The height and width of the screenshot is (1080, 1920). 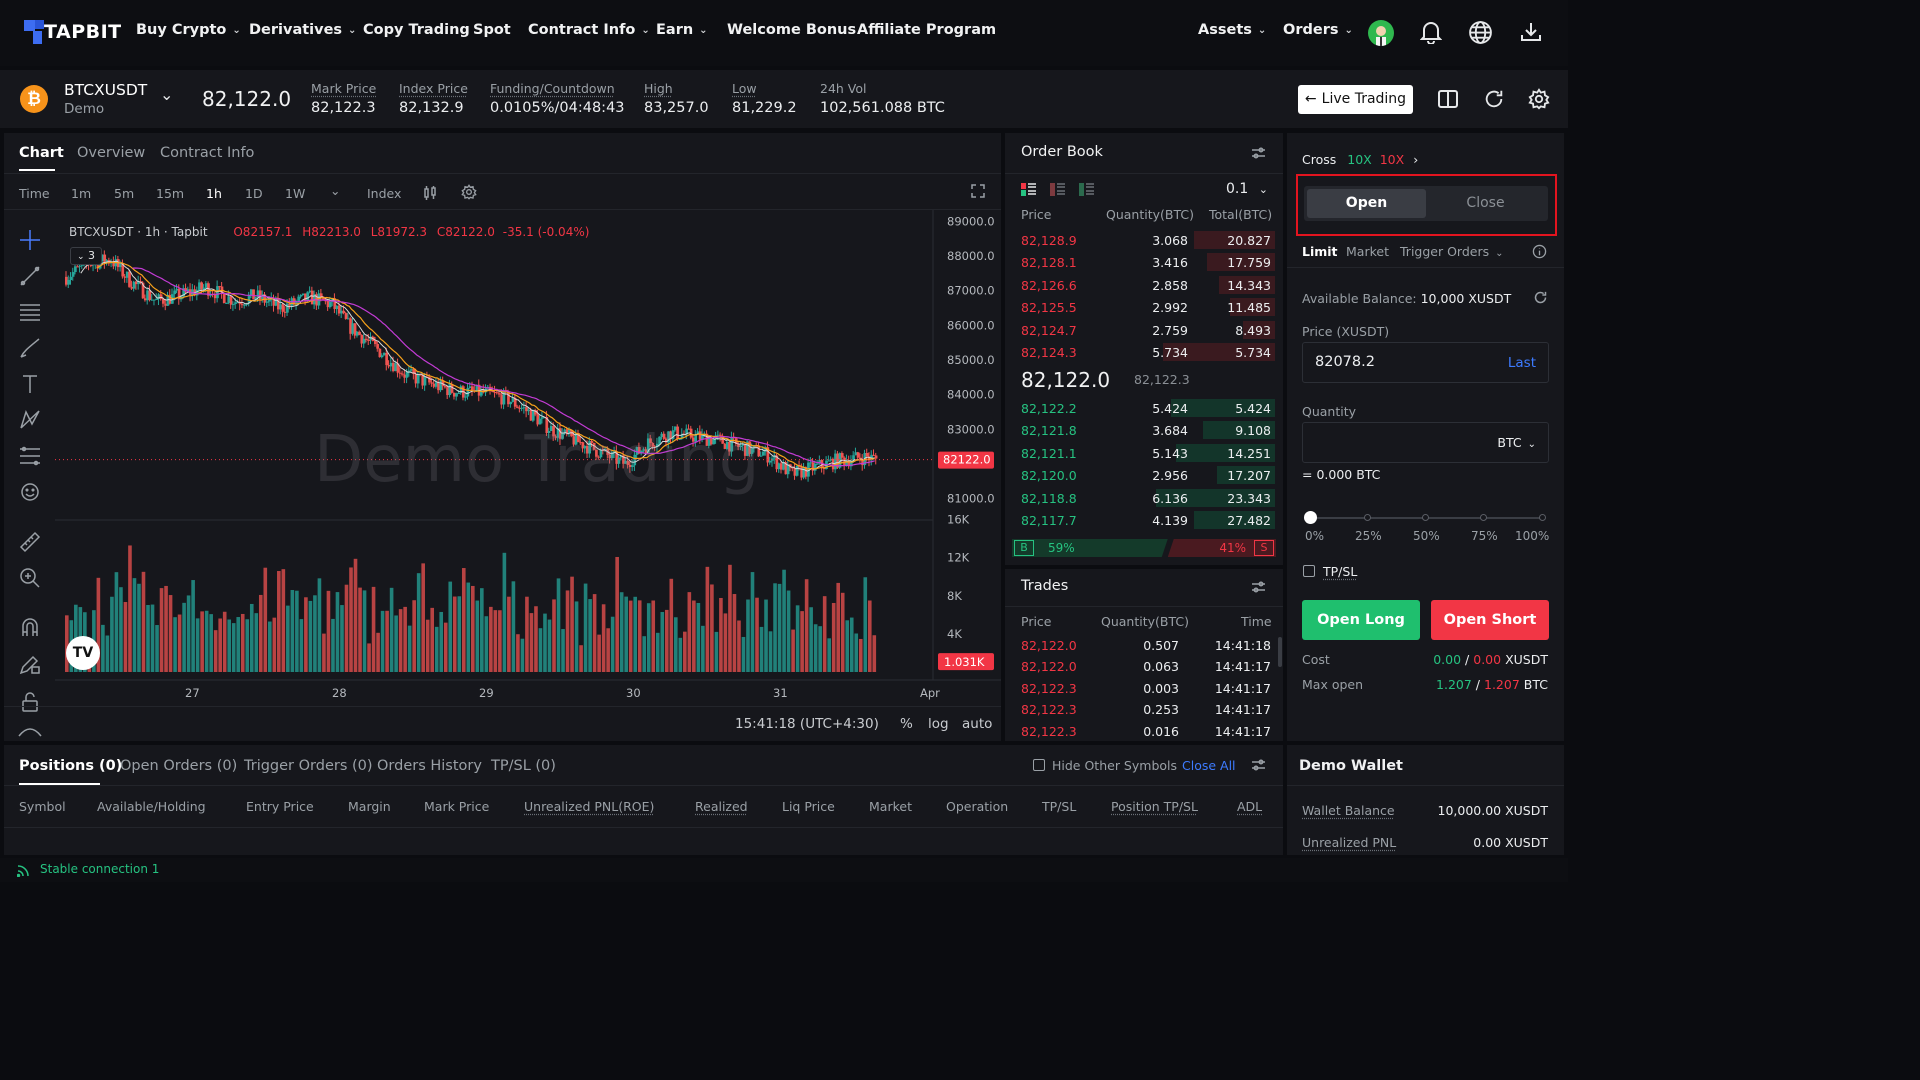 I want to click on quantity-unit-select: BTC ⌄, so click(x=1516, y=442).